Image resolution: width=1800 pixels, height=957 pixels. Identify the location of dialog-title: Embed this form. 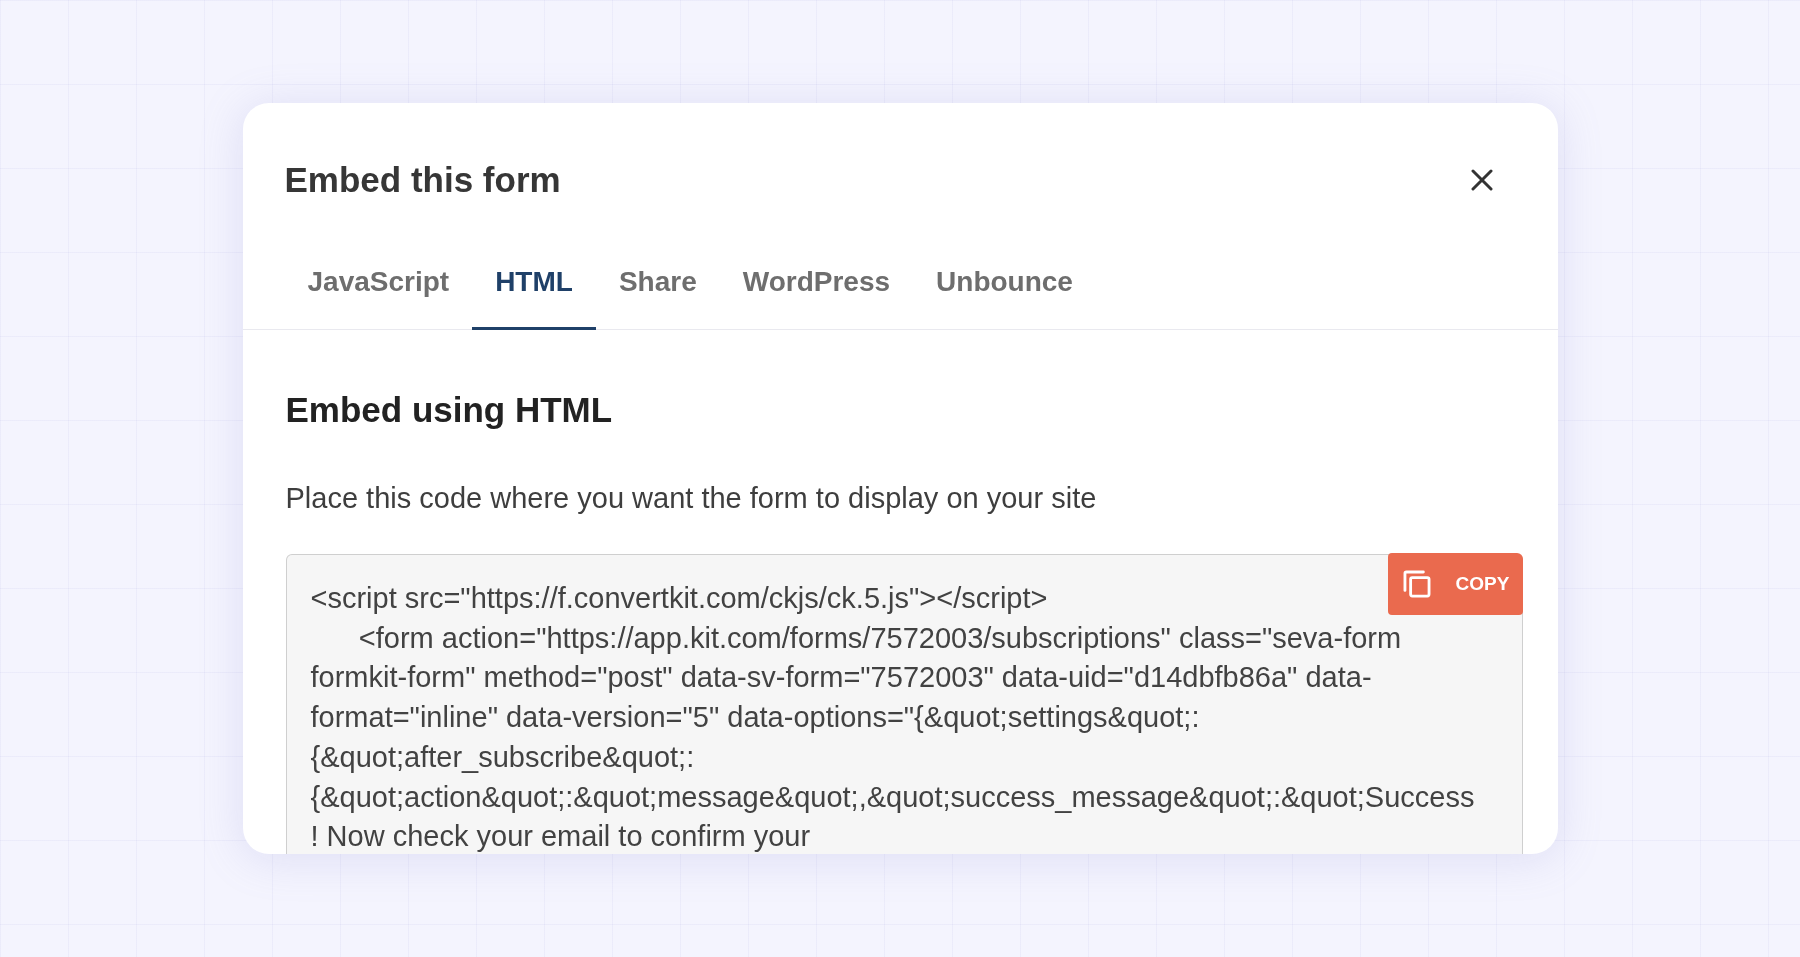
(422, 180).